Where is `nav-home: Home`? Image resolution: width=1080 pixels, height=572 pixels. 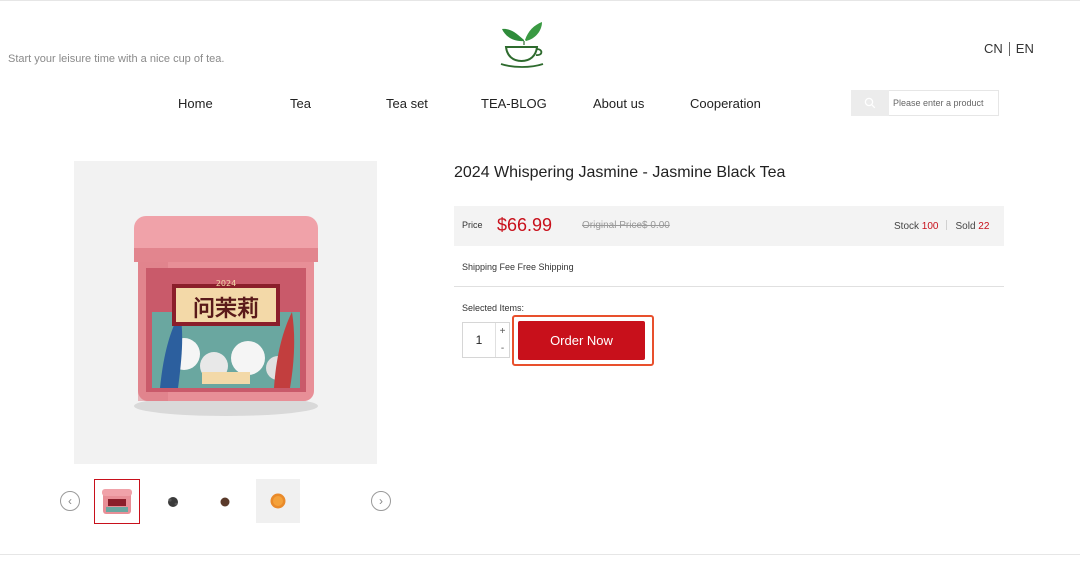
nav-home: Home is located at coordinates (195, 103).